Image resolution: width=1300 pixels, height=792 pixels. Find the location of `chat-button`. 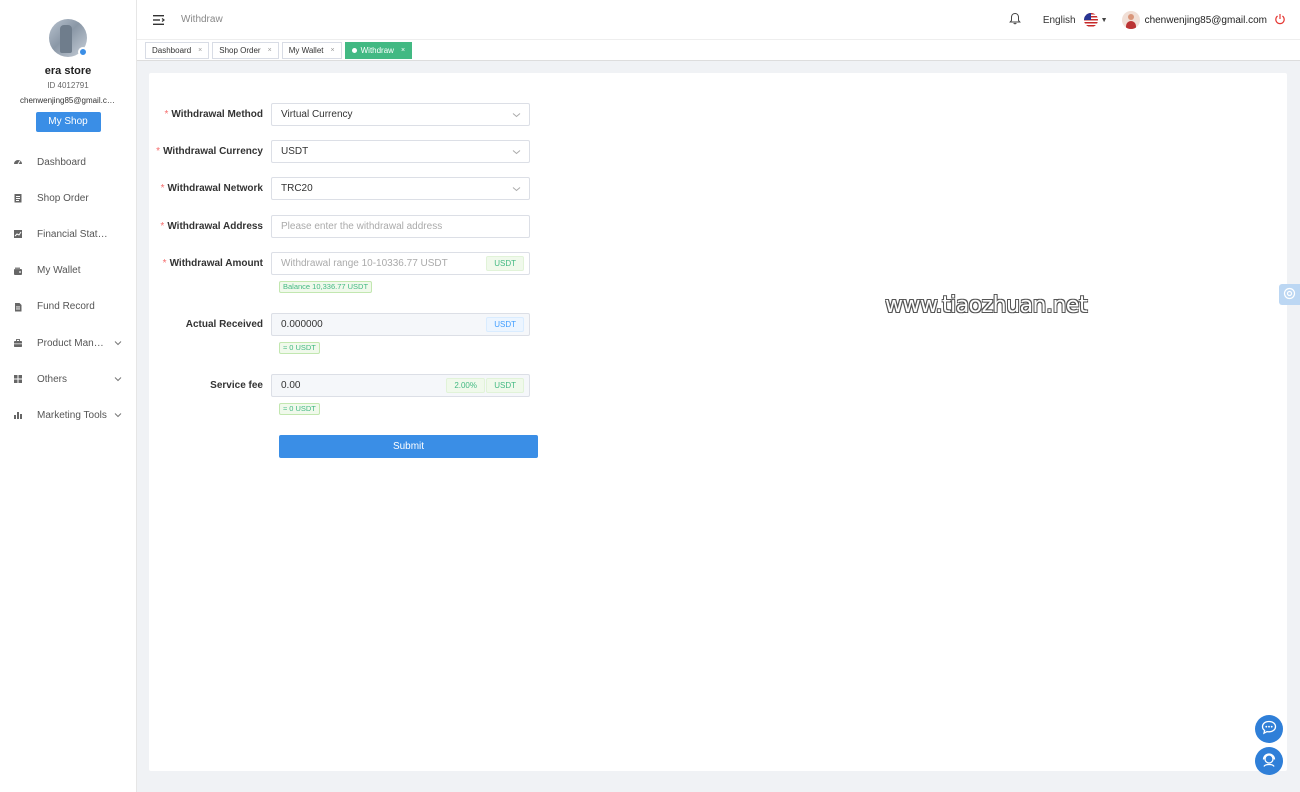

chat-button is located at coordinates (1269, 729).